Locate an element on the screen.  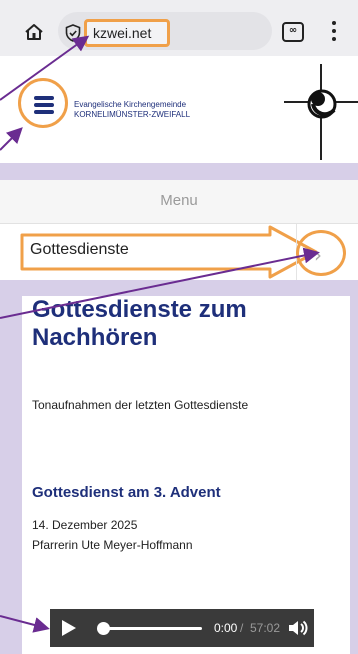
menu-title: Menu is located at coordinates (179, 200).